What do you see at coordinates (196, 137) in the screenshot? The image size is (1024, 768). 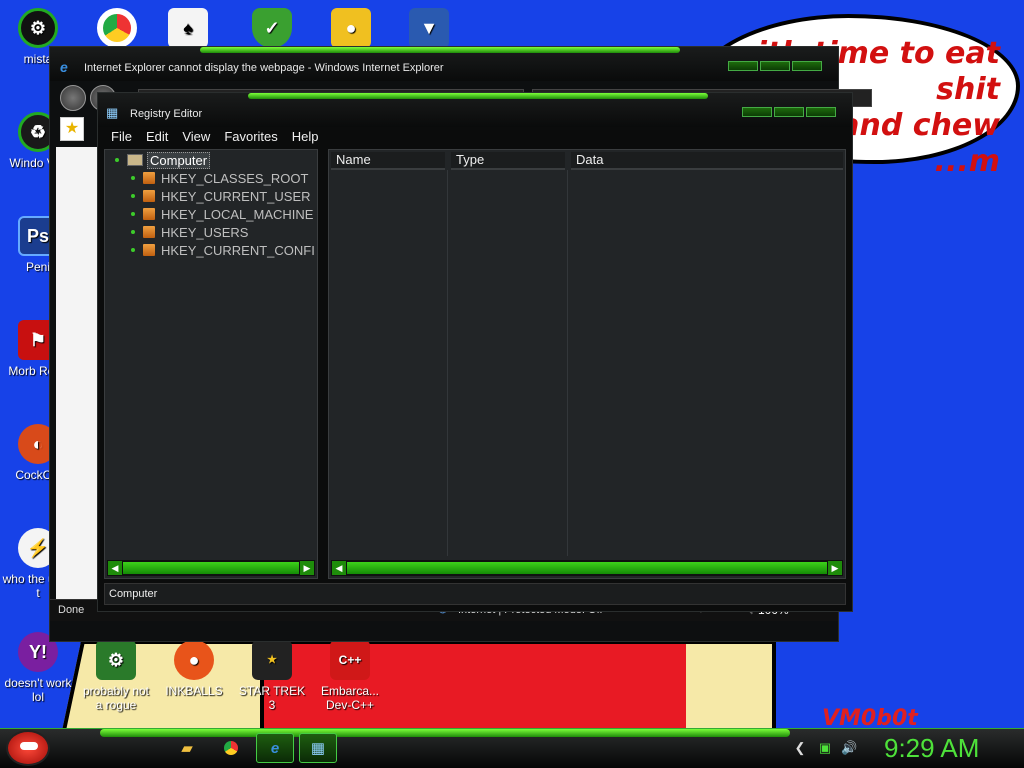 I see `menu-view: View` at bounding box center [196, 137].